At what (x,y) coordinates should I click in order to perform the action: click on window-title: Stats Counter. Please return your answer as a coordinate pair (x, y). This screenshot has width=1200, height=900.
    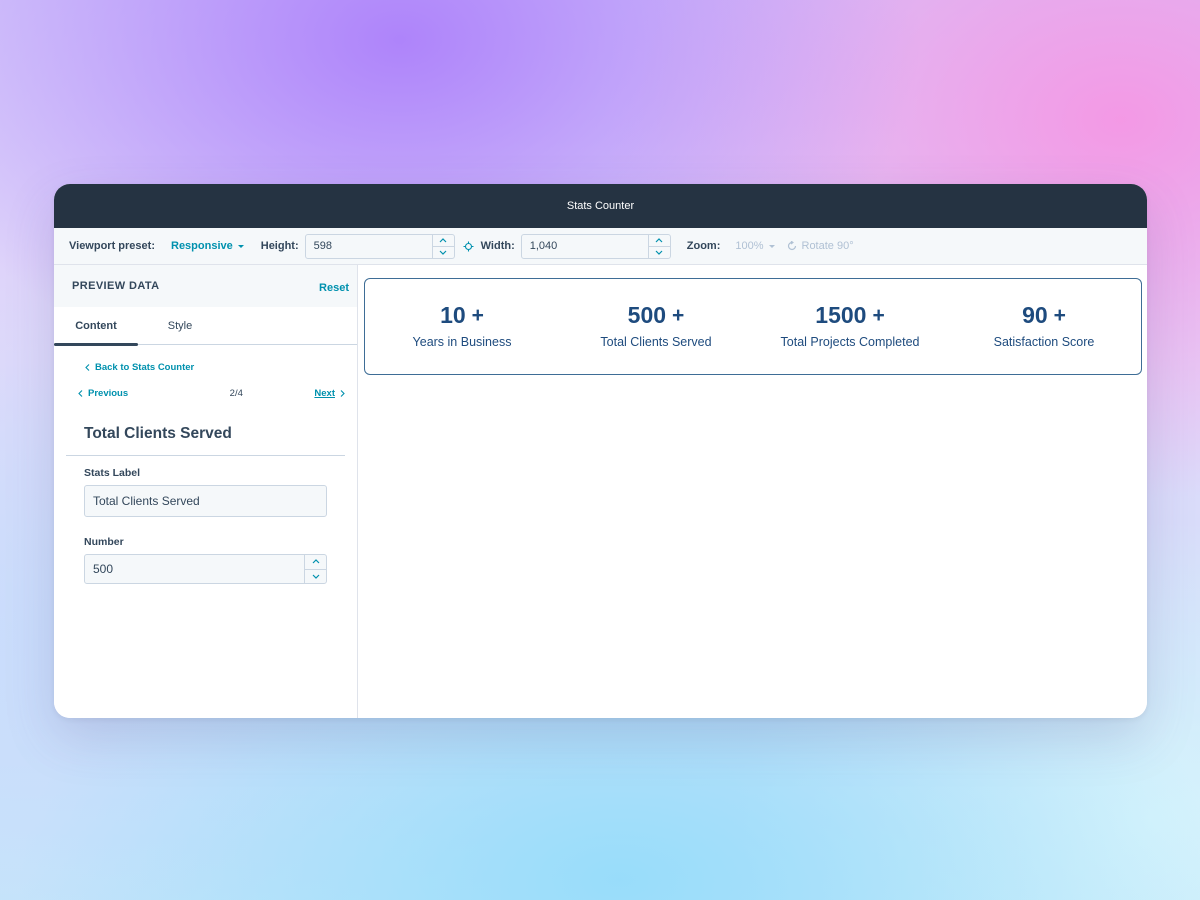
    Looking at the image, I should click on (600, 206).